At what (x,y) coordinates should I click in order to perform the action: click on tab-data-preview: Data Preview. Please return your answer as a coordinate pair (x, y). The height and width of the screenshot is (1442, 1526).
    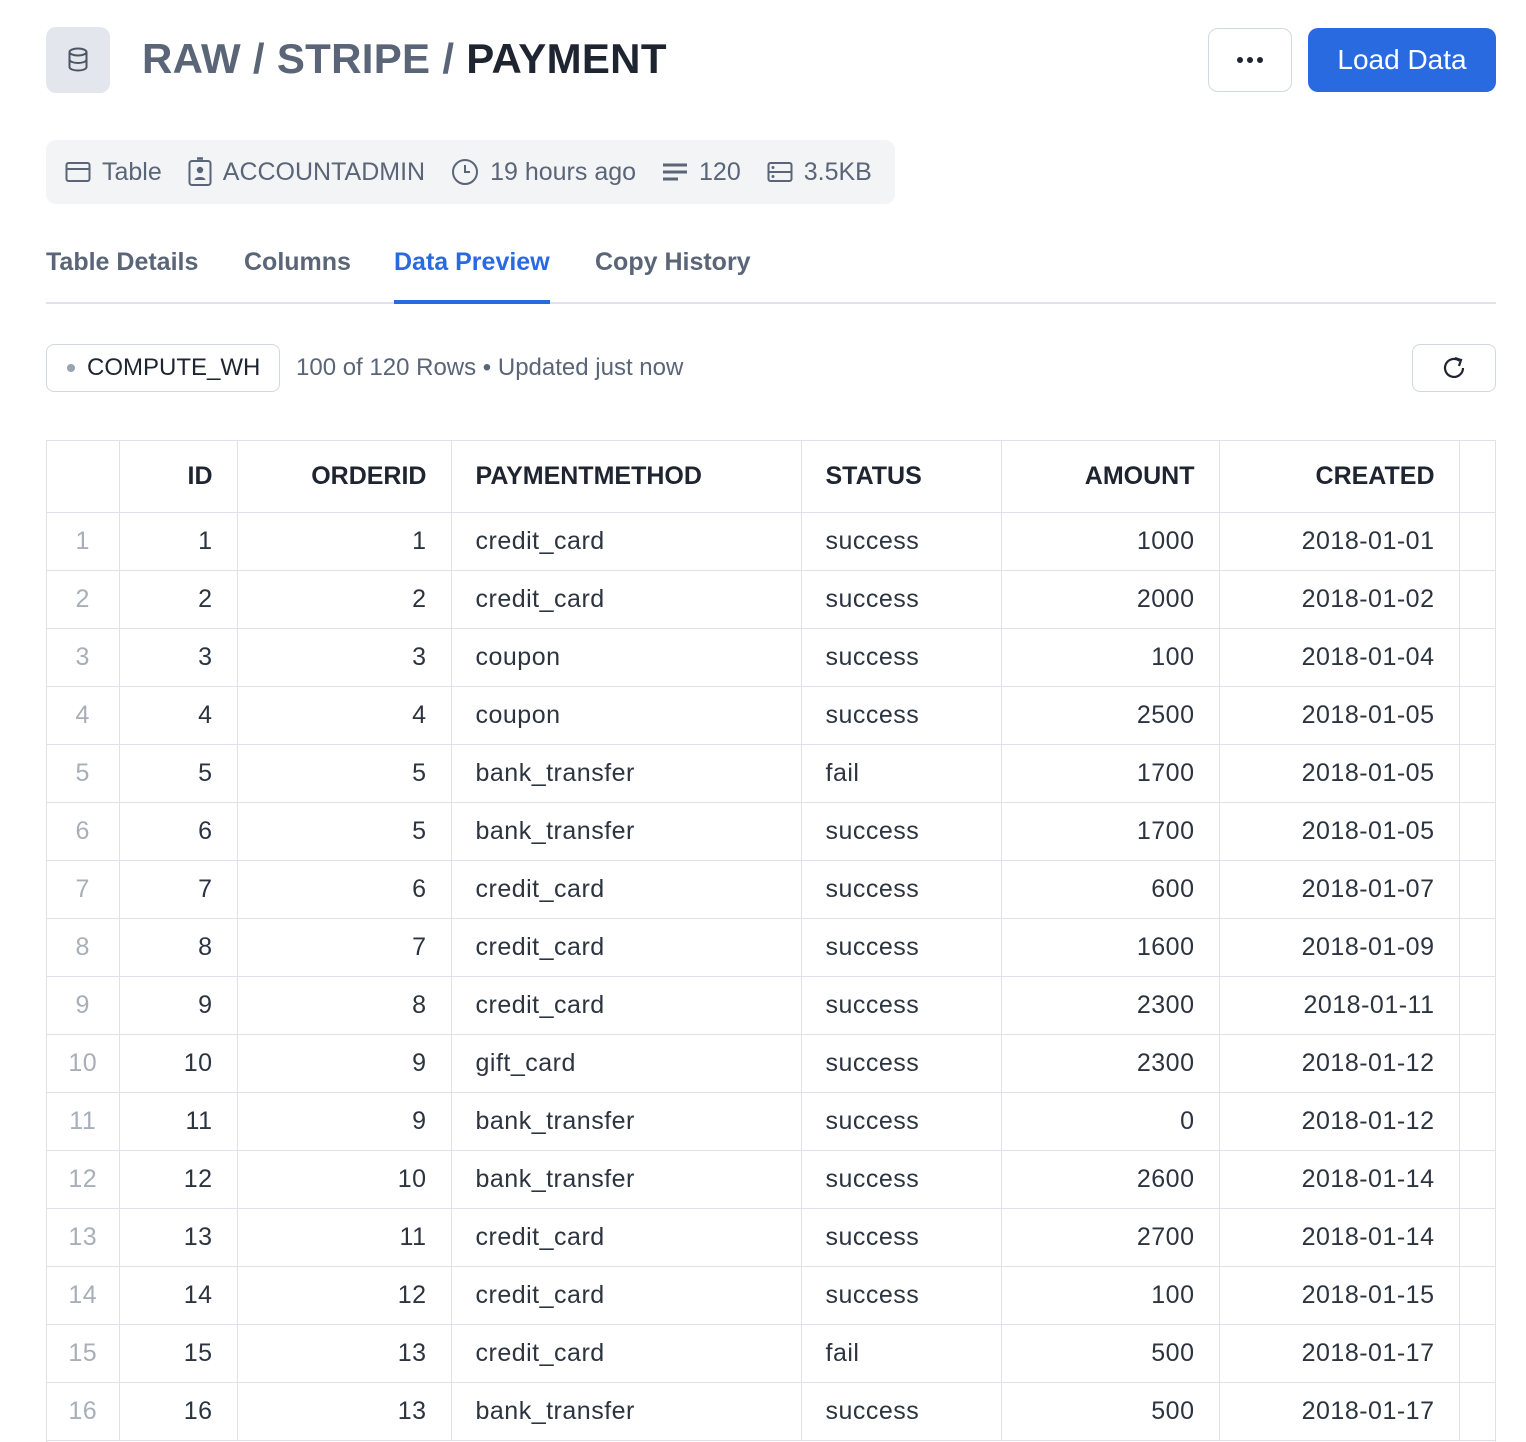
    Looking at the image, I should click on (472, 276).